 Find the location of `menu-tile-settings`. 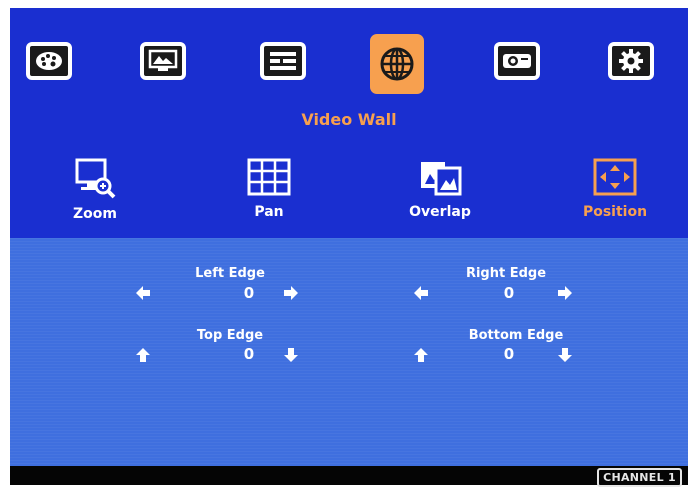

menu-tile-settings is located at coordinates (631, 61).